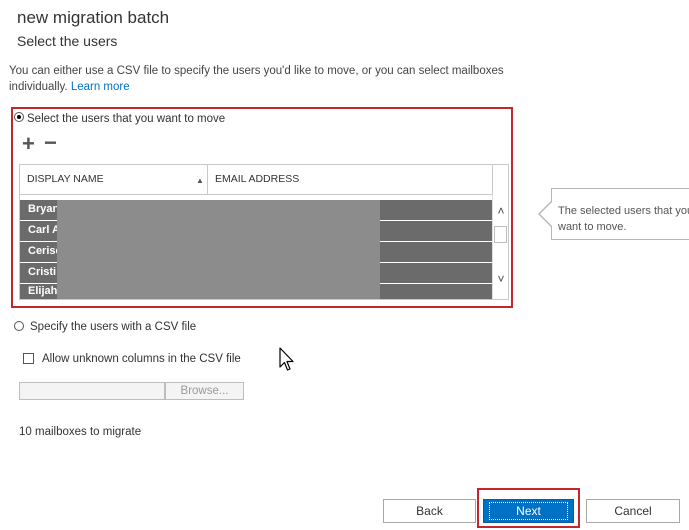 The image size is (689, 530). Describe the element at coordinates (200, 180) in the screenshot. I see `sort-ascending-icon: ▲` at that location.